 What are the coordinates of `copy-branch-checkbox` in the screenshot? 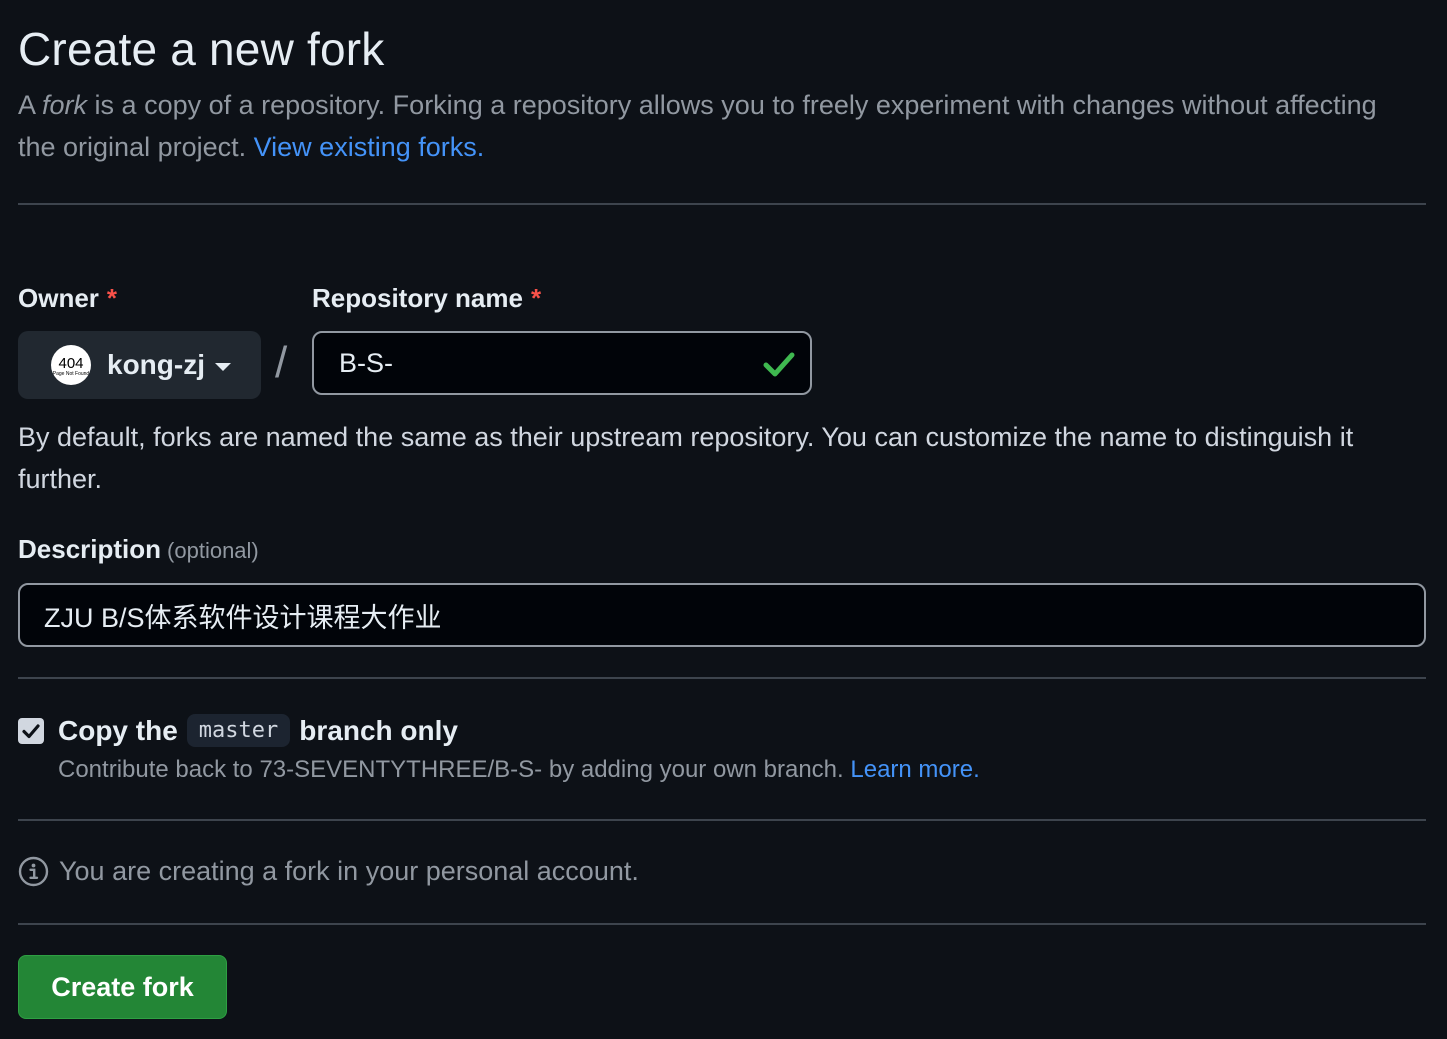 It's located at (31, 731).